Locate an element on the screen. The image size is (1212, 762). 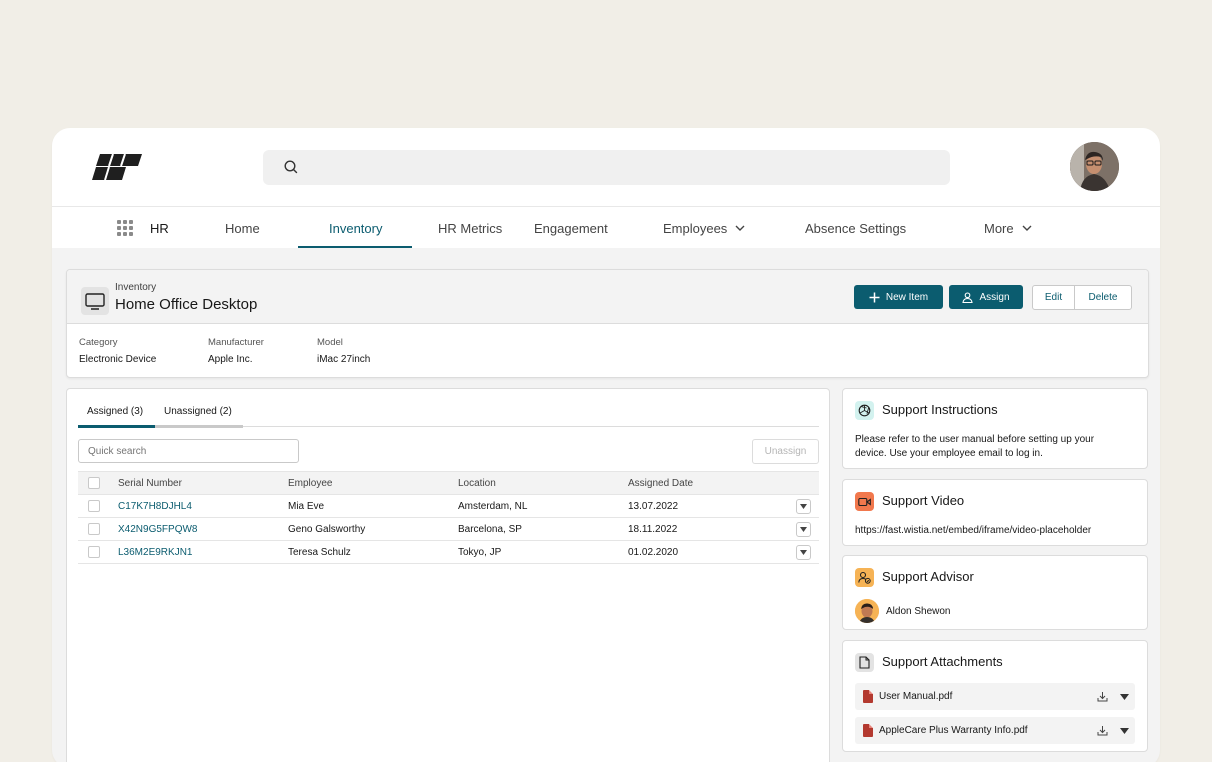
nav-item-label: HR Metrics is located at coordinates (470, 228).